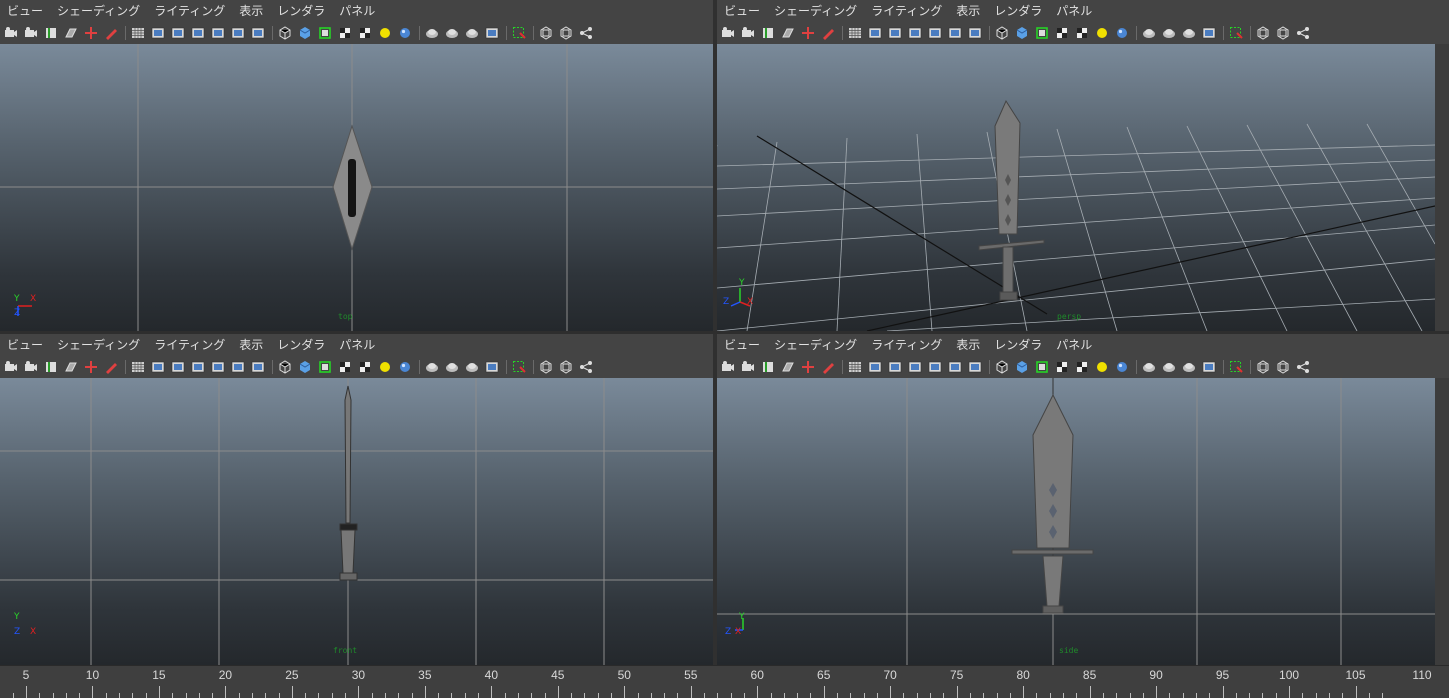  I want to click on pane-divider-horizontal, so click(724, 332).